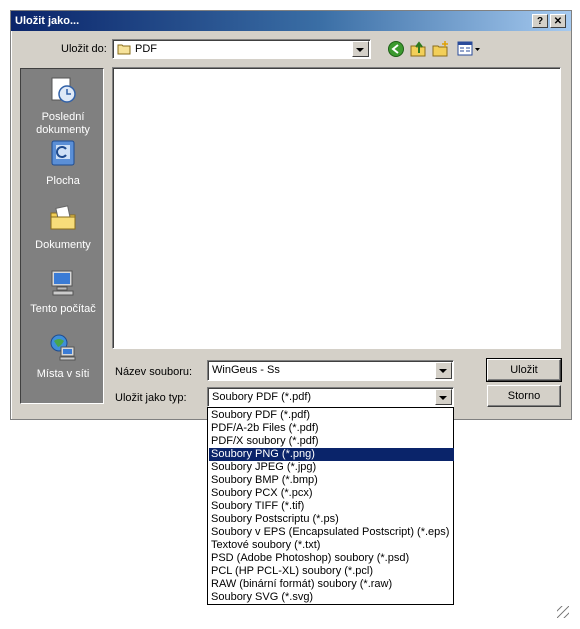 The image size is (580, 629). I want to click on cancel-button: Storno, so click(524, 396).